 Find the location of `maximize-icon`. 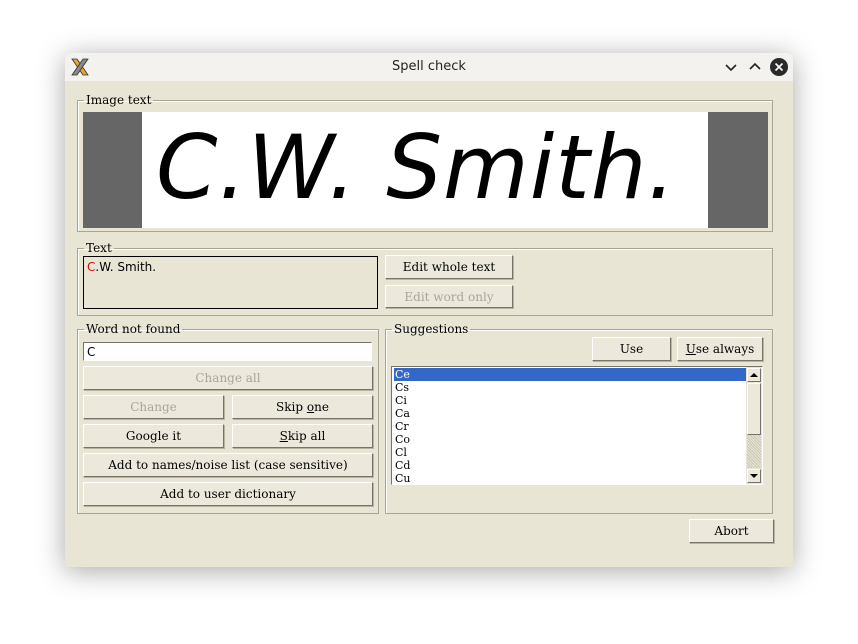

maximize-icon is located at coordinates (755, 67).